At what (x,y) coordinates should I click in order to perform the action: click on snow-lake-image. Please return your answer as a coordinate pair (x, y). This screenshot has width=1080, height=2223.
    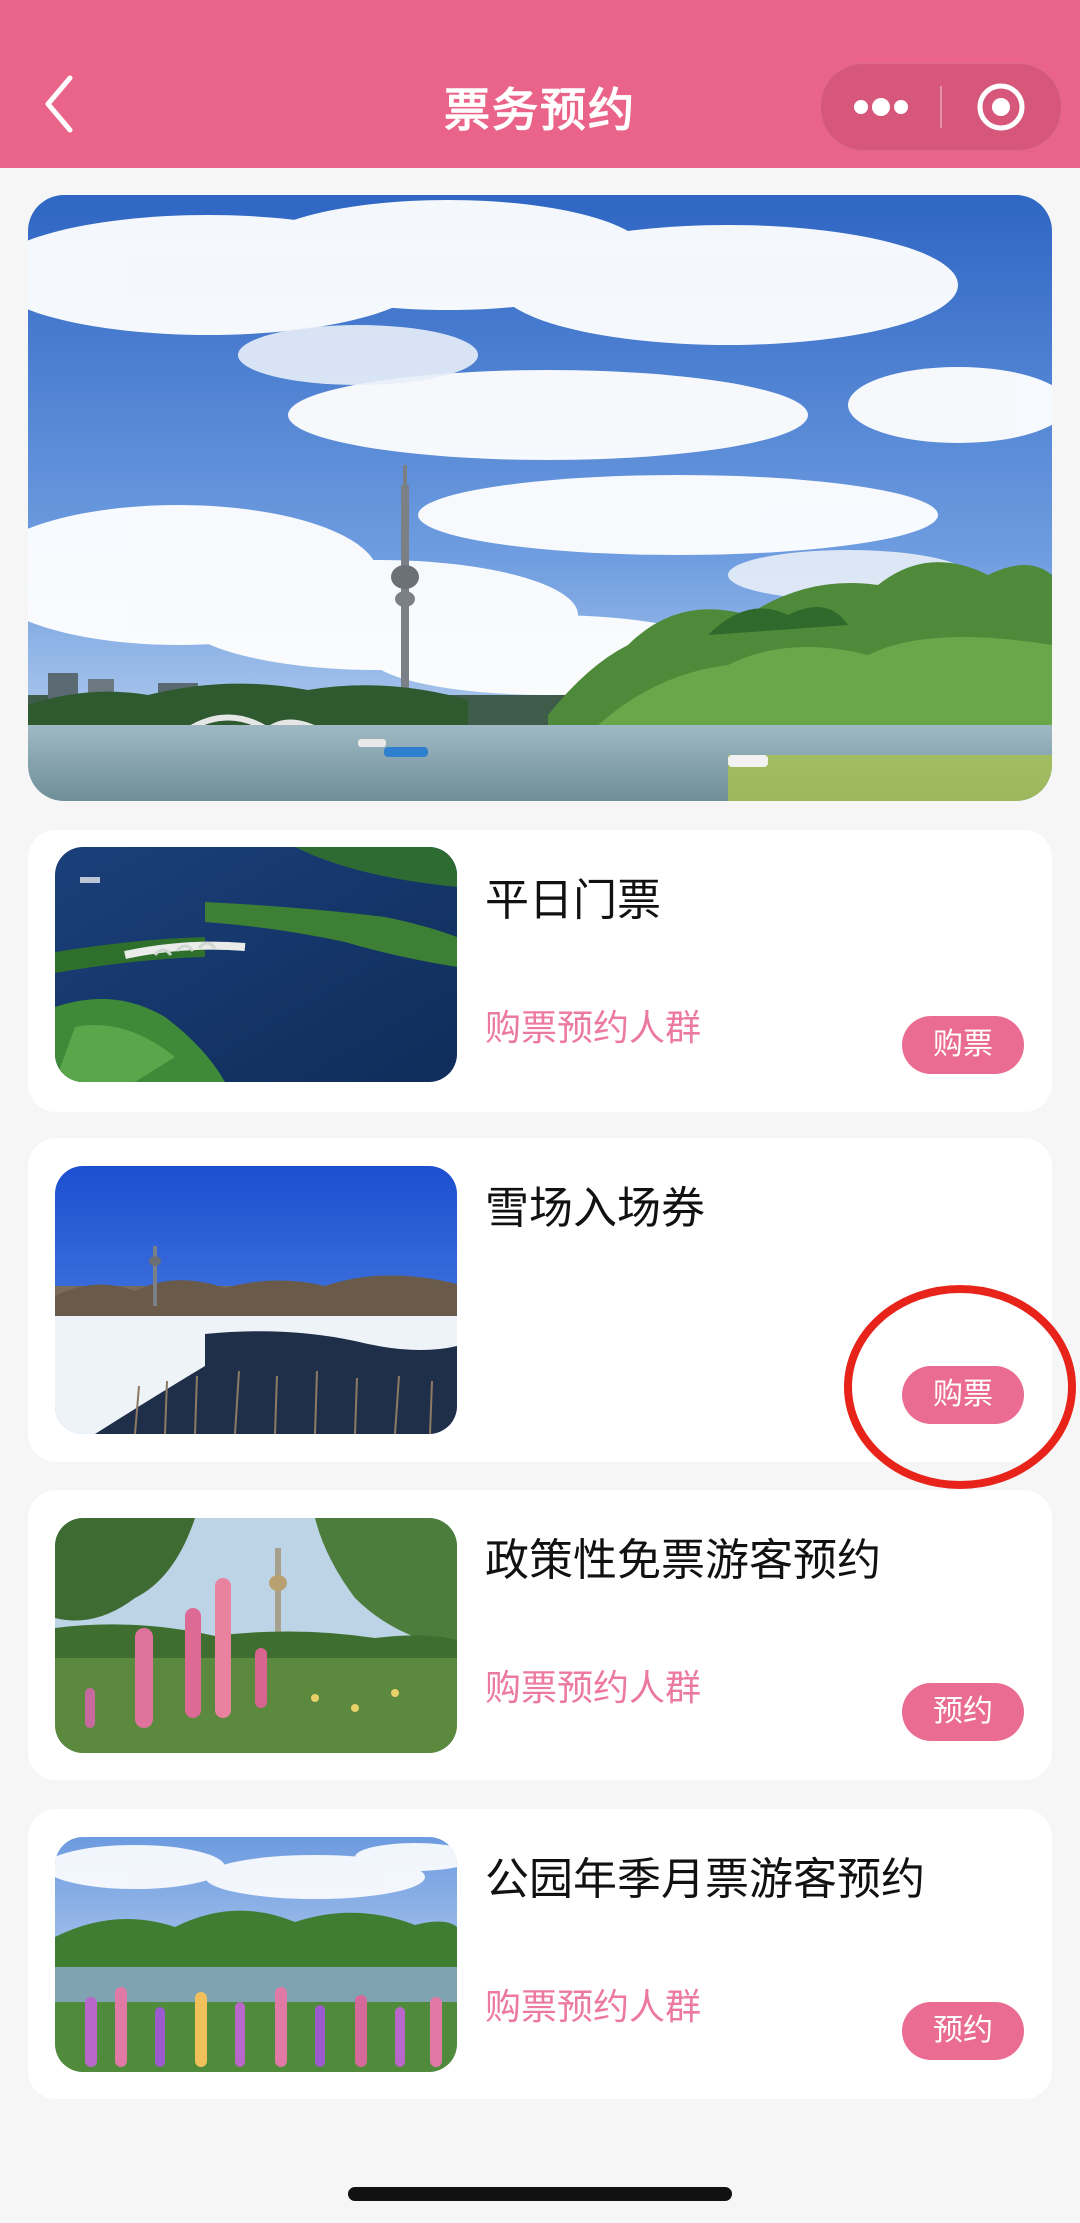
    Looking at the image, I should click on (256, 1300).